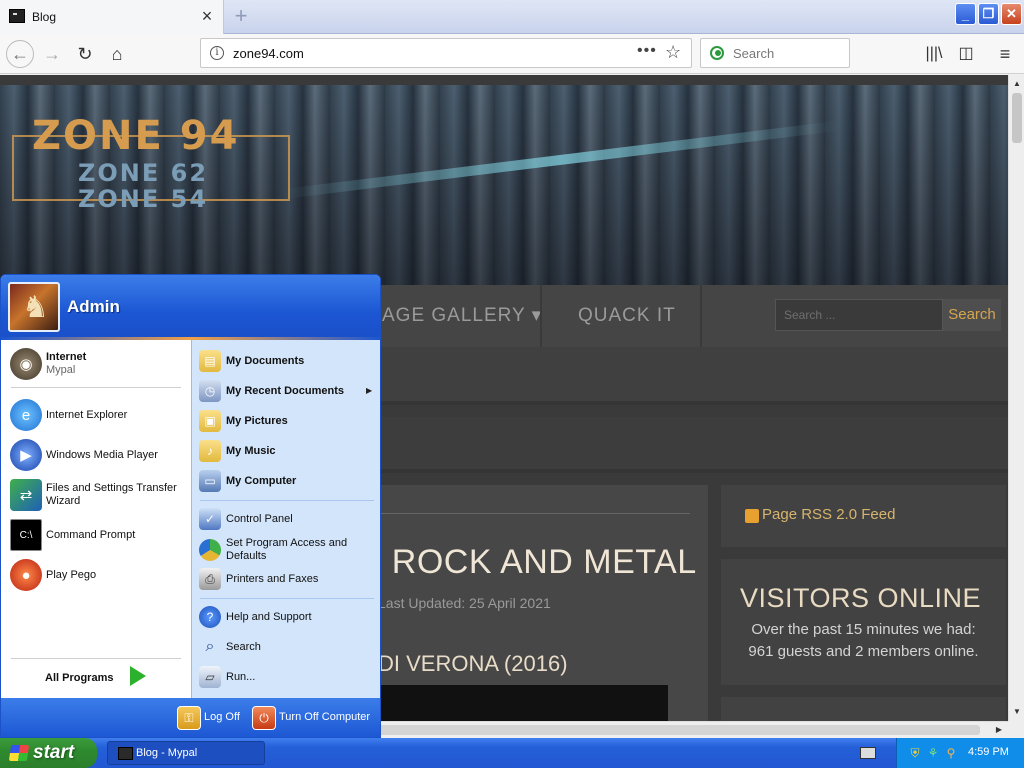 The image size is (1024, 768). I want to click on url-text: zone94.com, so click(268, 53).